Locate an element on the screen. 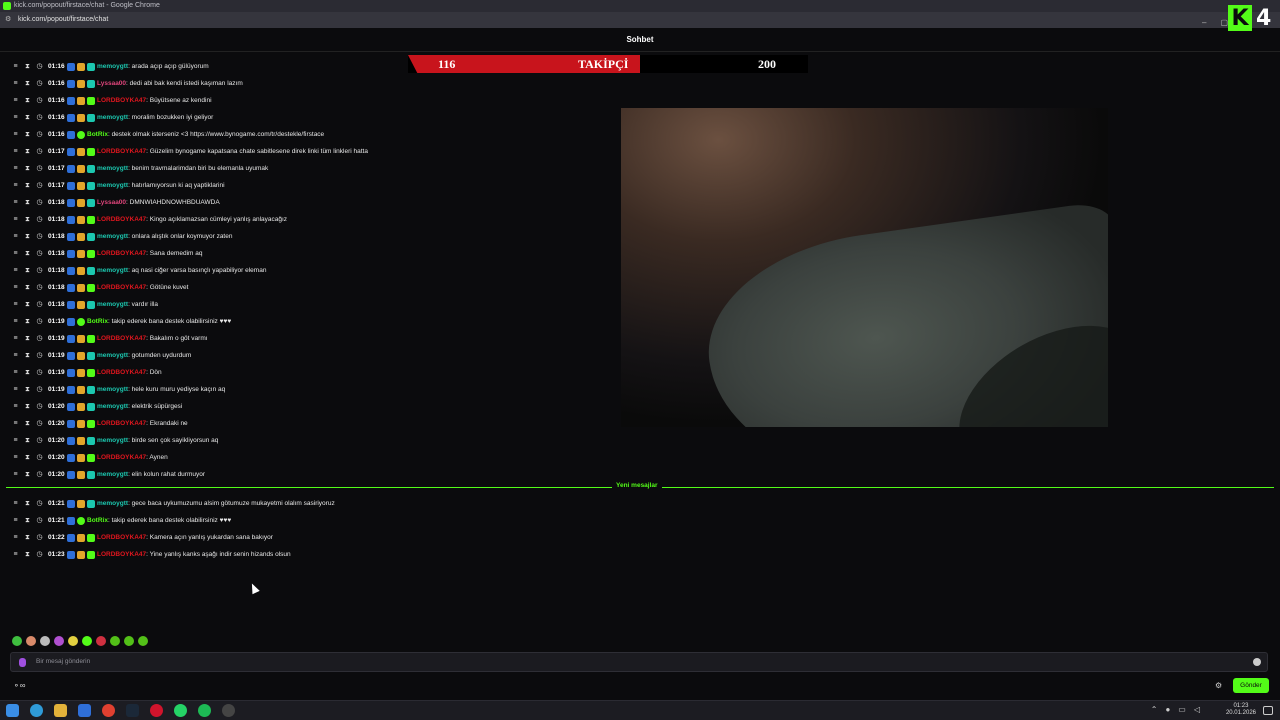 The width and height of the screenshot is (1280, 720). chat-message: ≡ ⧗ ◷ 01:19 LORDBOYKA47: Dön is located at coordinates (312, 372).